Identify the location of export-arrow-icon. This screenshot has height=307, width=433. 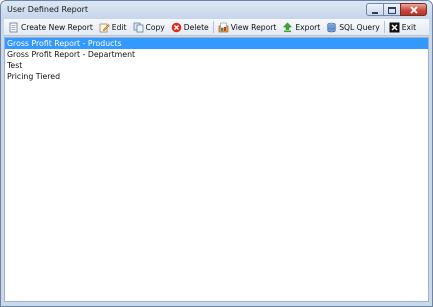
(288, 26).